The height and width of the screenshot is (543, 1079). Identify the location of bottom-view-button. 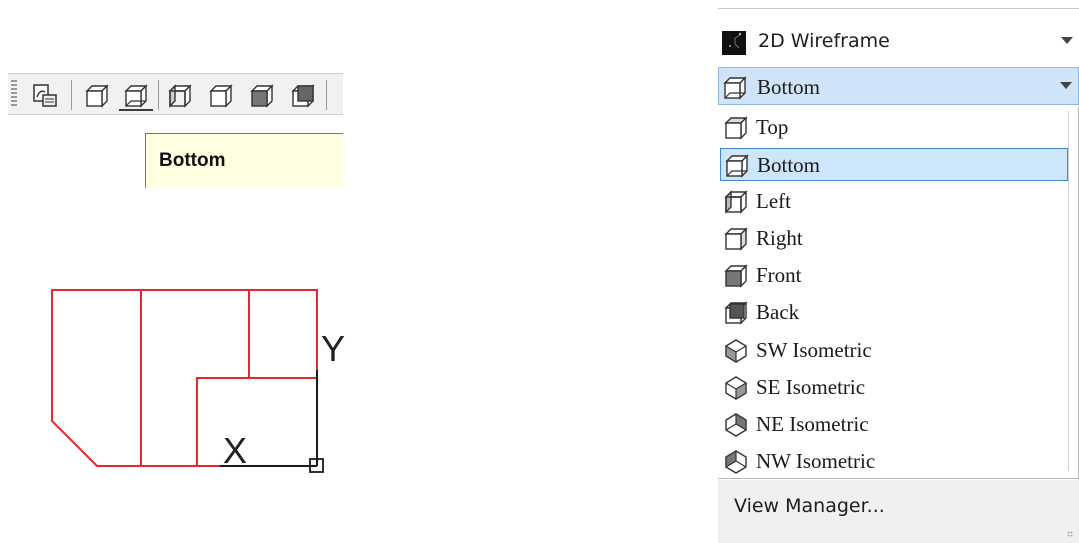
(136, 95).